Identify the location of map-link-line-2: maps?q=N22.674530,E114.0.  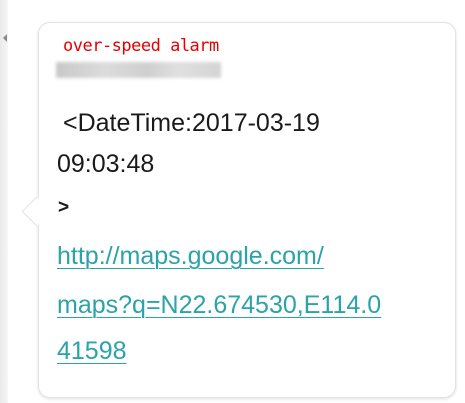
(219, 305).